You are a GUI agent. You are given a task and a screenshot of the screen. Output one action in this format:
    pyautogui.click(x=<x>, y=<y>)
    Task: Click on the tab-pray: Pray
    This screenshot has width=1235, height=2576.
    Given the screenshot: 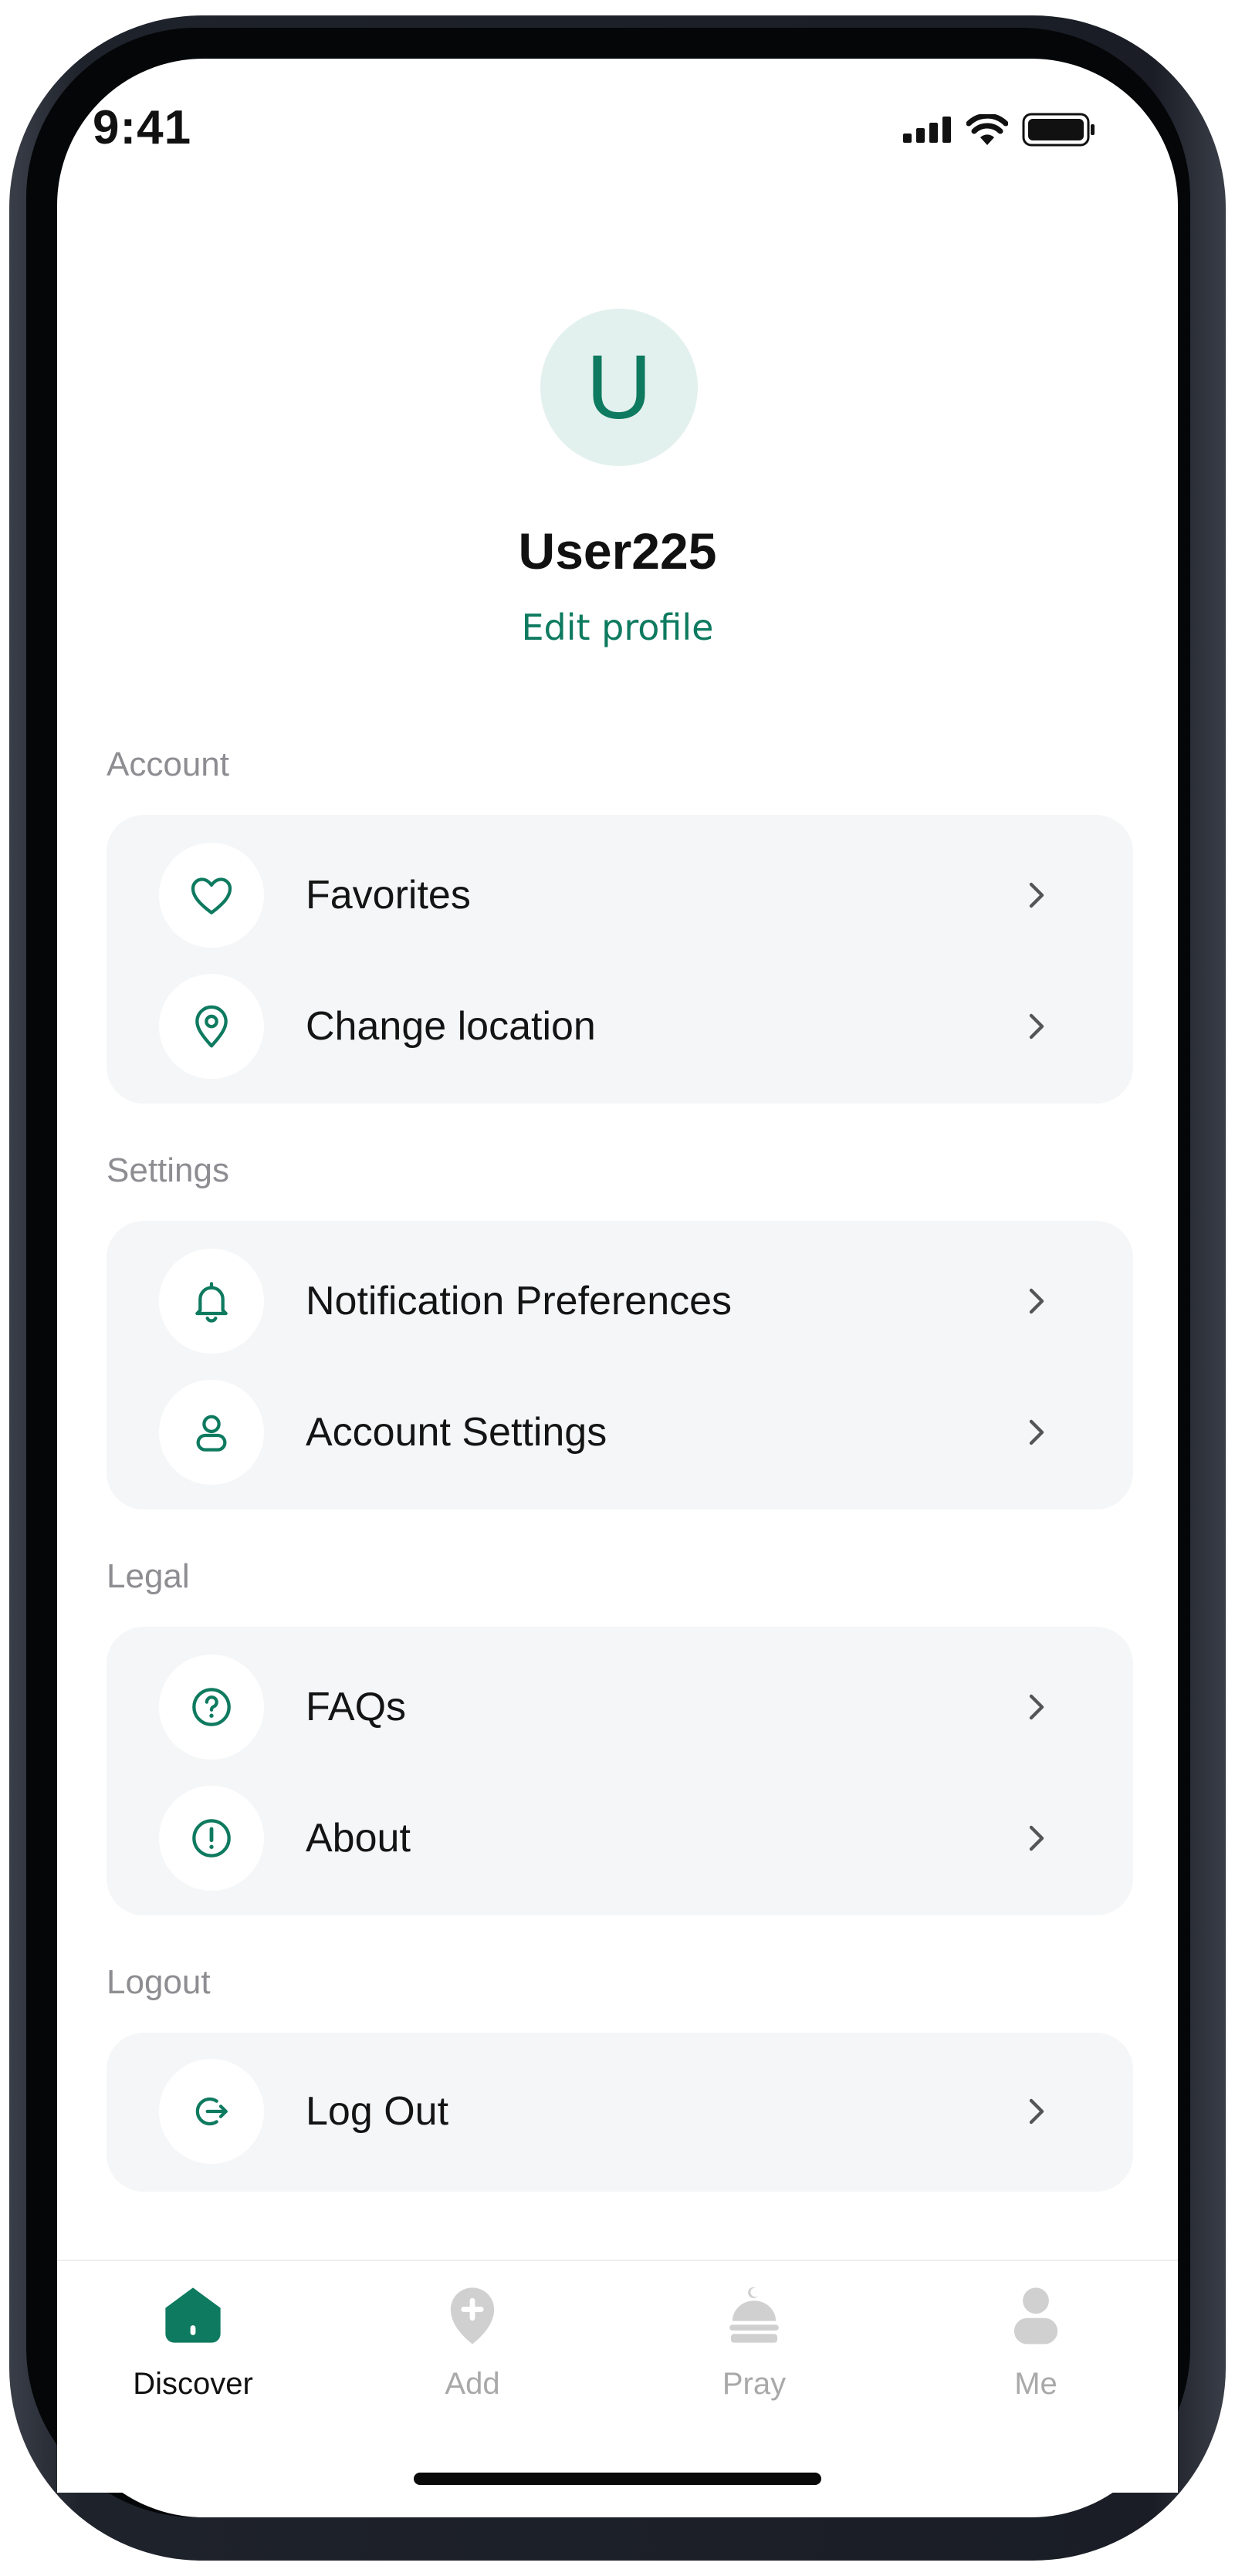 What is the action you would take?
    pyautogui.click(x=754, y=2341)
    